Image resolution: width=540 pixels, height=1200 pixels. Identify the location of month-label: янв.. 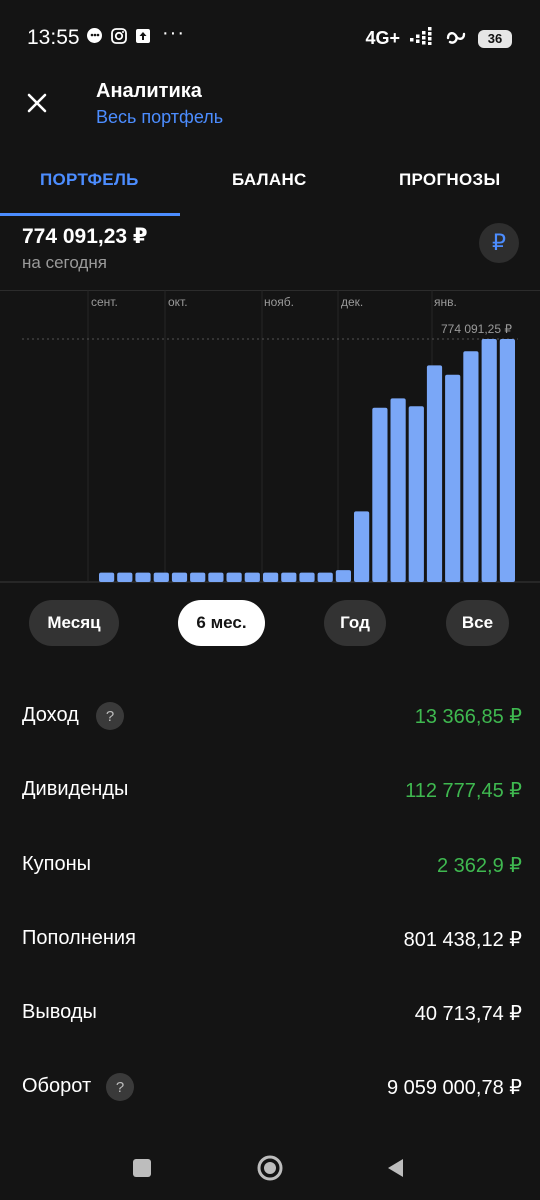
(445, 302).